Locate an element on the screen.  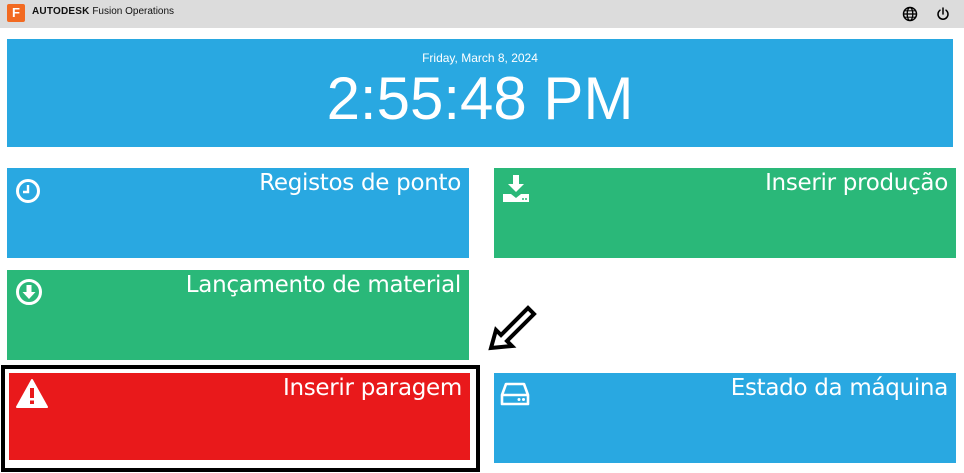
globe-icon is located at coordinates (910, 14).